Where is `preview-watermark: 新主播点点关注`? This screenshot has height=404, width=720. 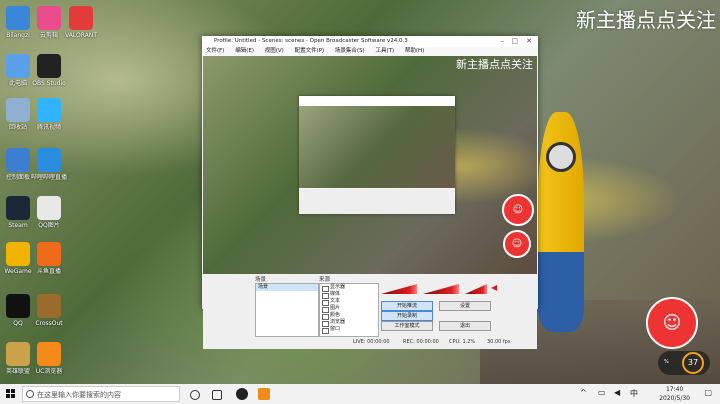 preview-watermark: 新主播点点关注 is located at coordinates (494, 64).